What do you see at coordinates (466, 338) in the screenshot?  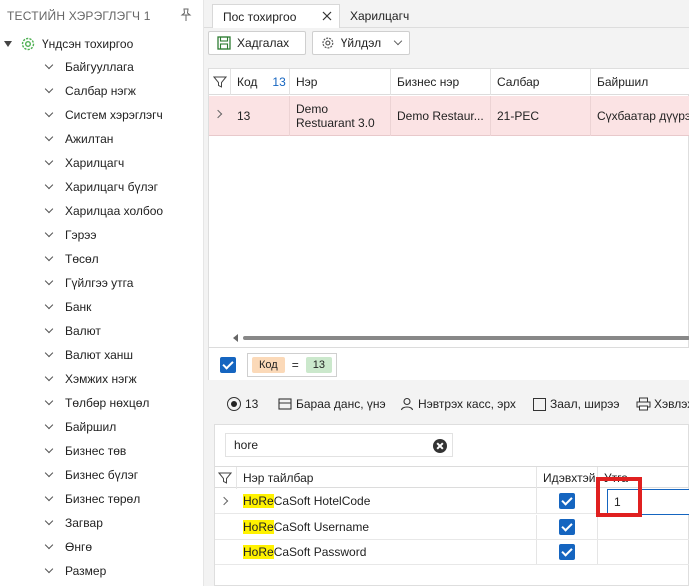 I see `scrollbar-thumb` at bounding box center [466, 338].